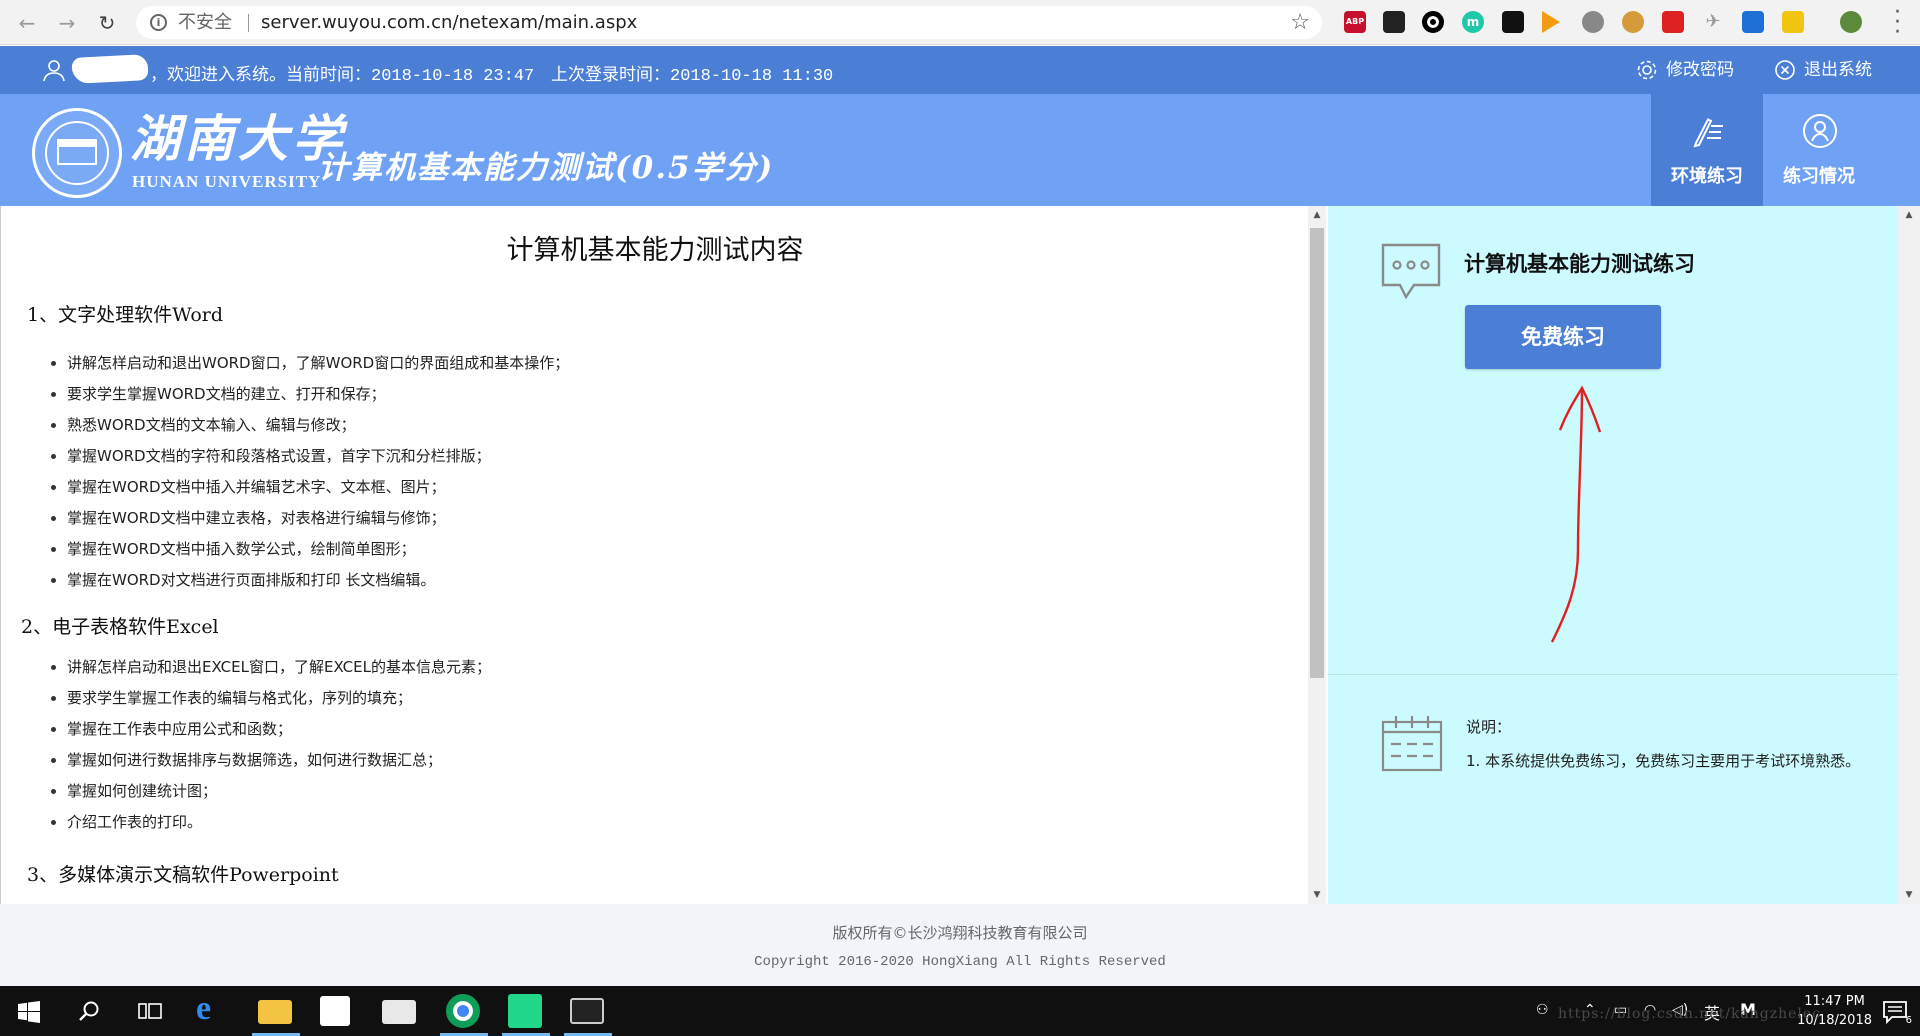 The image size is (1920, 1036). What do you see at coordinates (1489, 727) in the screenshot?
I see `note-label: 说明：` at bounding box center [1489, 727].